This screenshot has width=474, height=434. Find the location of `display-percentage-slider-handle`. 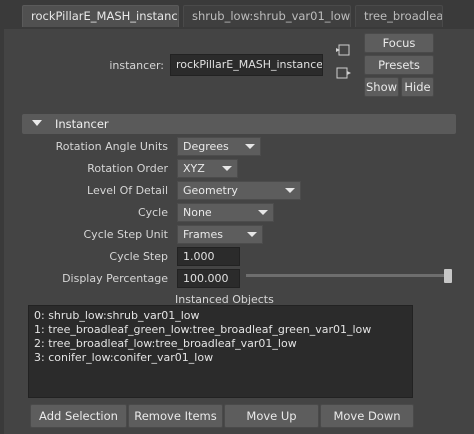

display-percentage-slider-handle is located at coordinates (448, 276).